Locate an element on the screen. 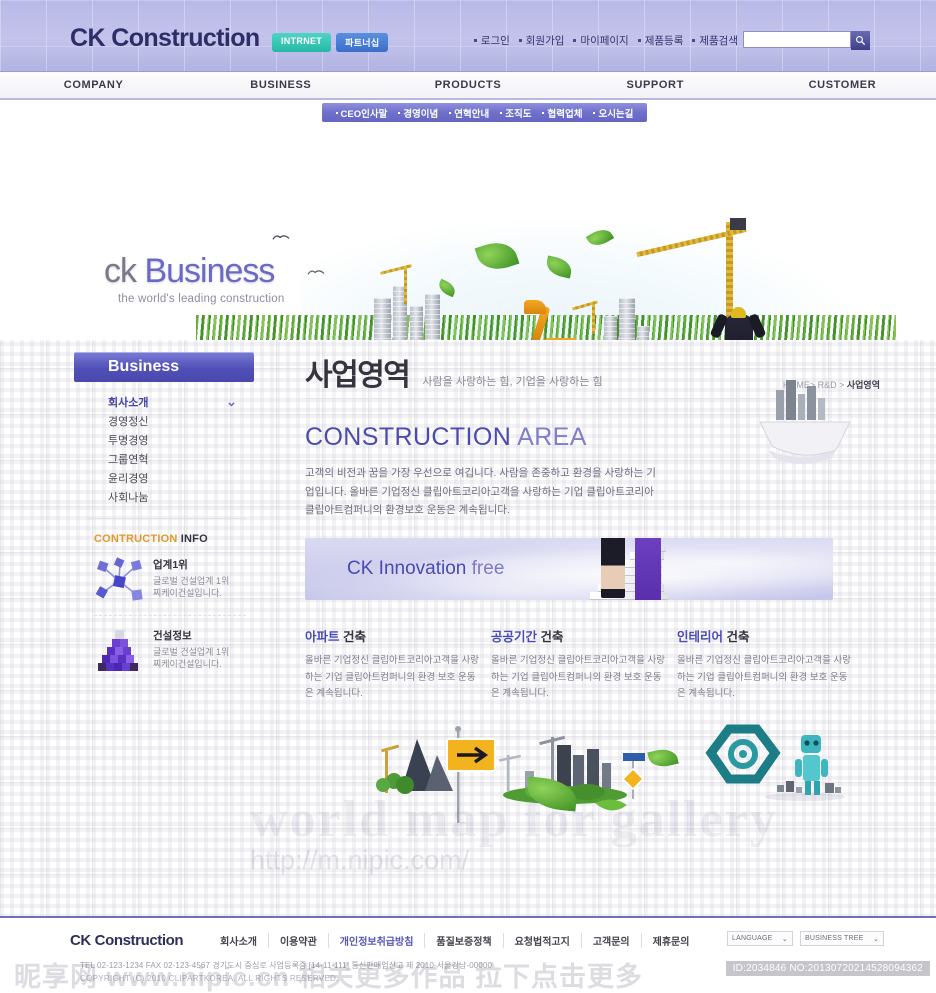  feature-title-accent: 아파트 is located at coordinates (322, 637).